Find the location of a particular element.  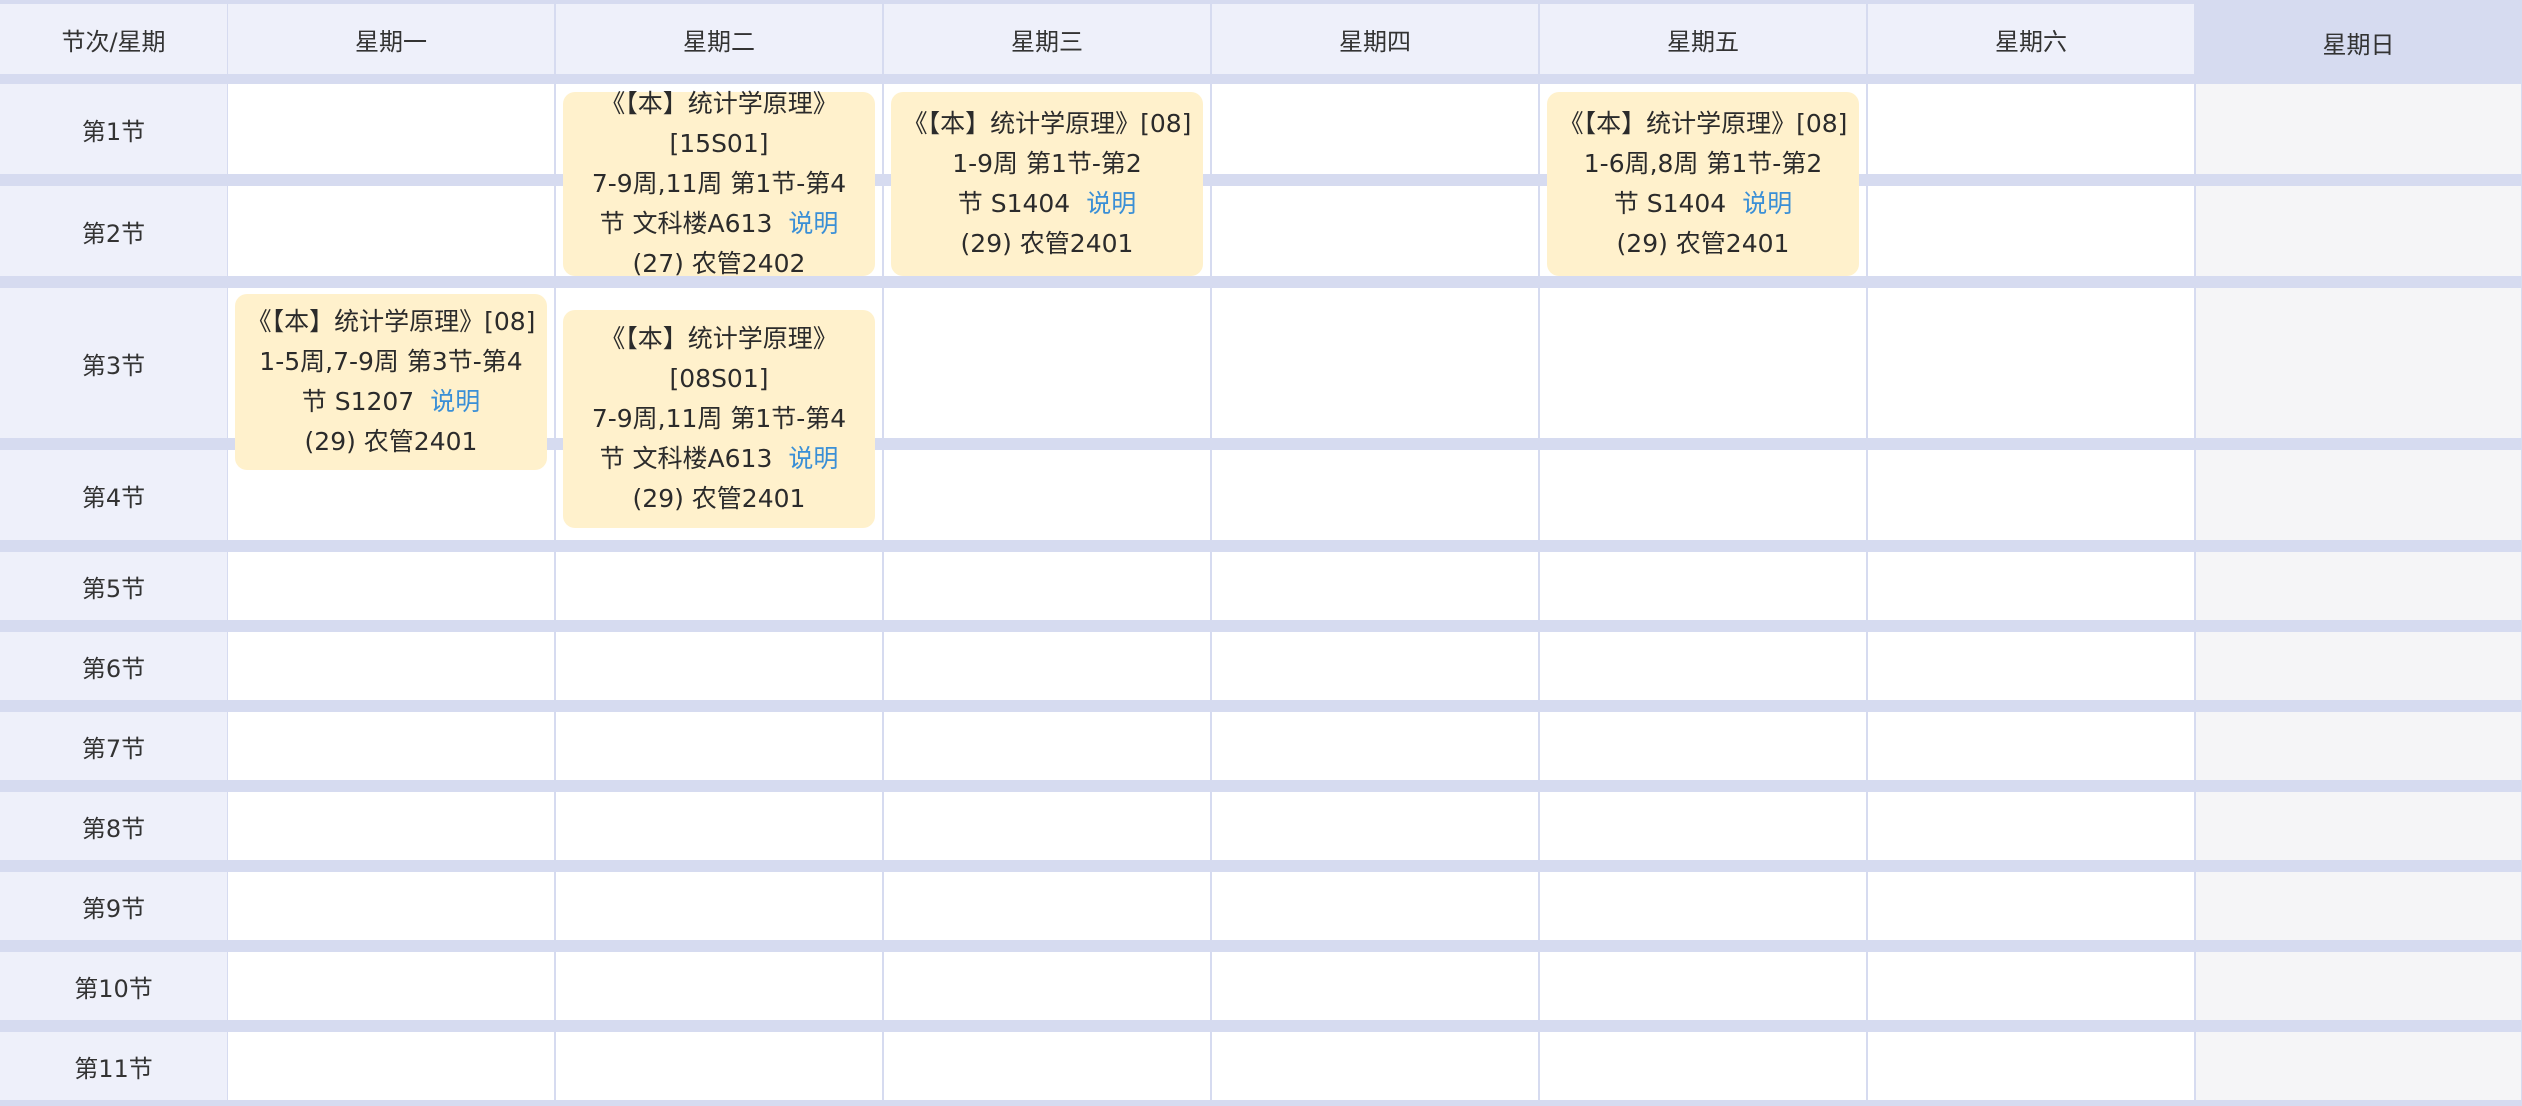

course-info-text: 7-9周,11周 第1节-第4 is located at coordinates (719, 183).